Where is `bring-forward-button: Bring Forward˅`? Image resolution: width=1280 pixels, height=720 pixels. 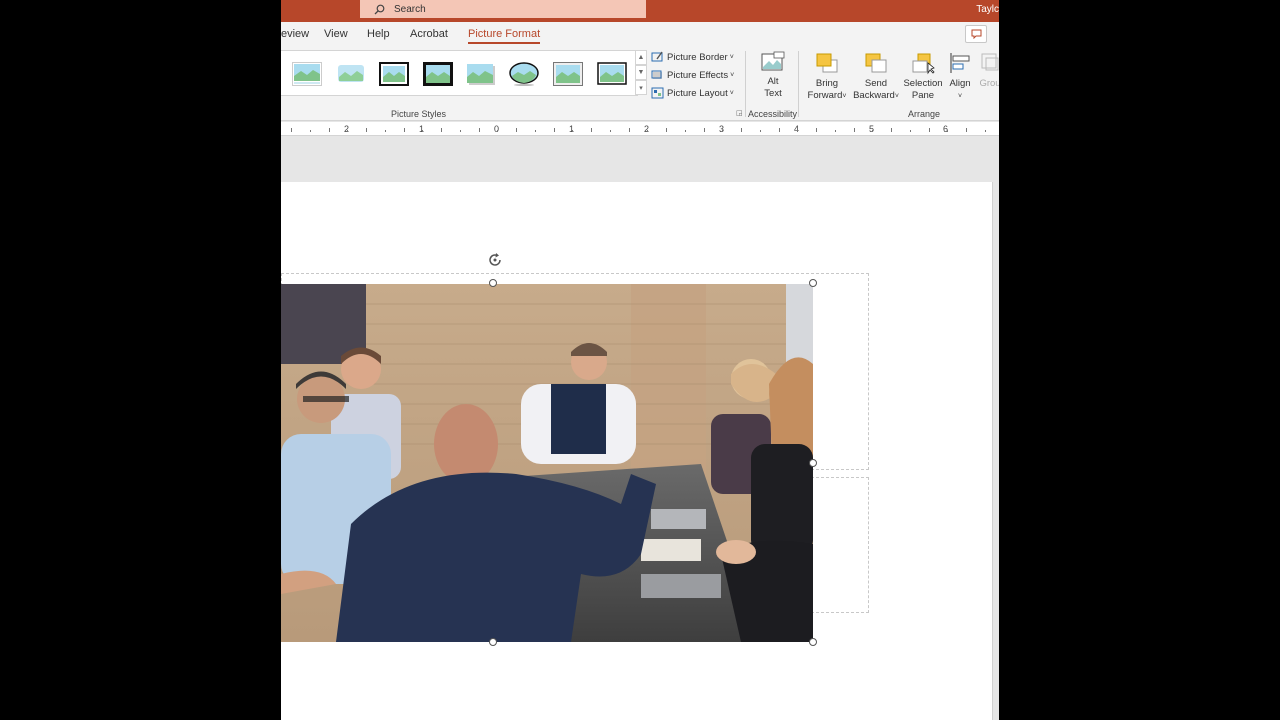 bring-forward-button: Bring Forward˅ is located at coordinates (827, 77).